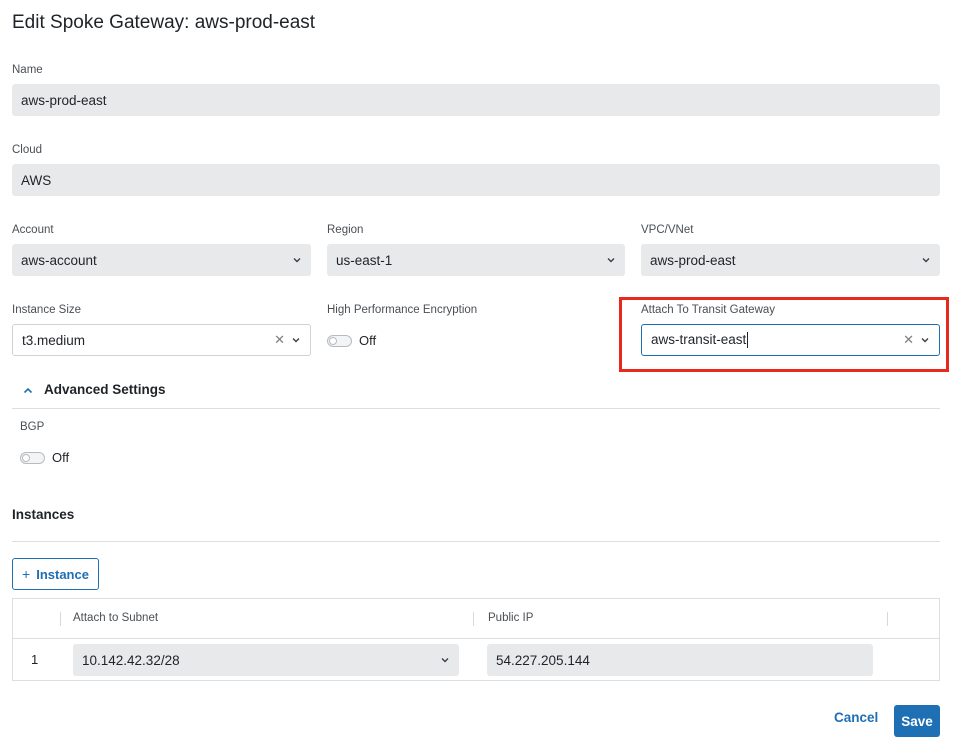 The image size is (954, 750). I want to click on account-label: Account, so click(33, 230).